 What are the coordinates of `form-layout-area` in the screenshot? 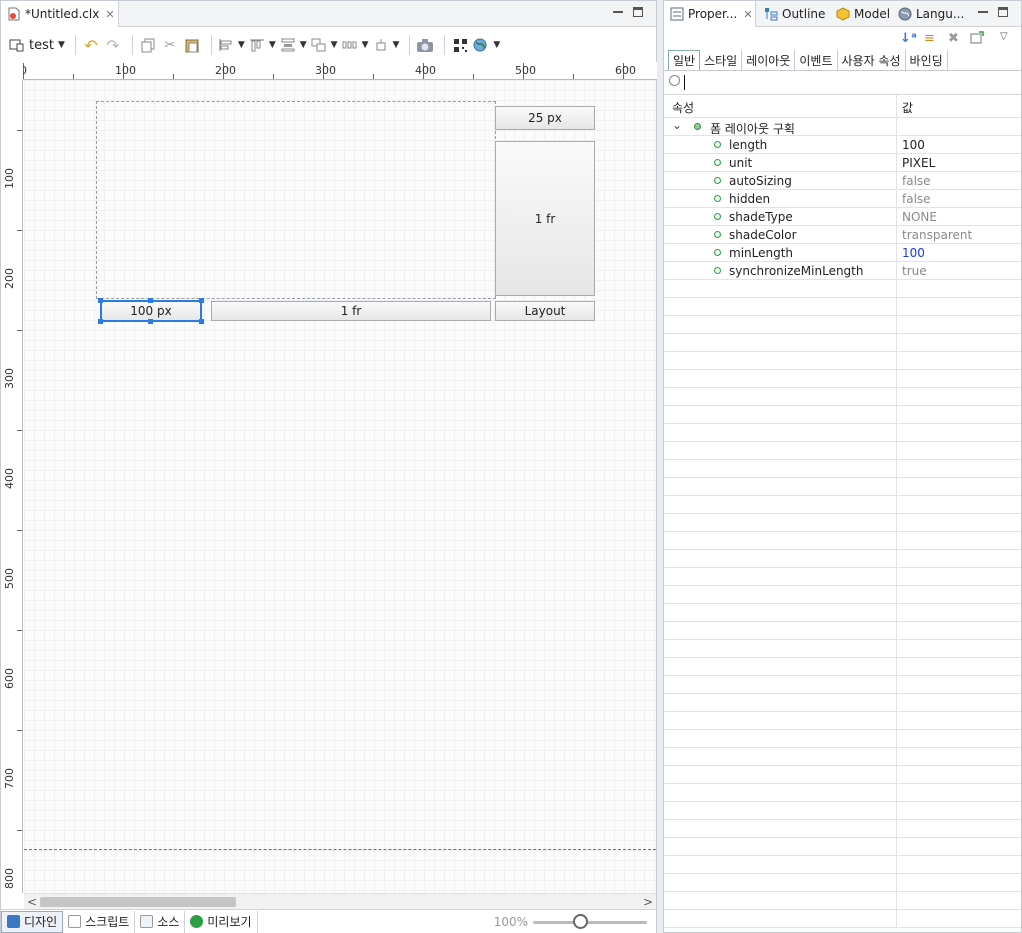 It's located at (296, 200).